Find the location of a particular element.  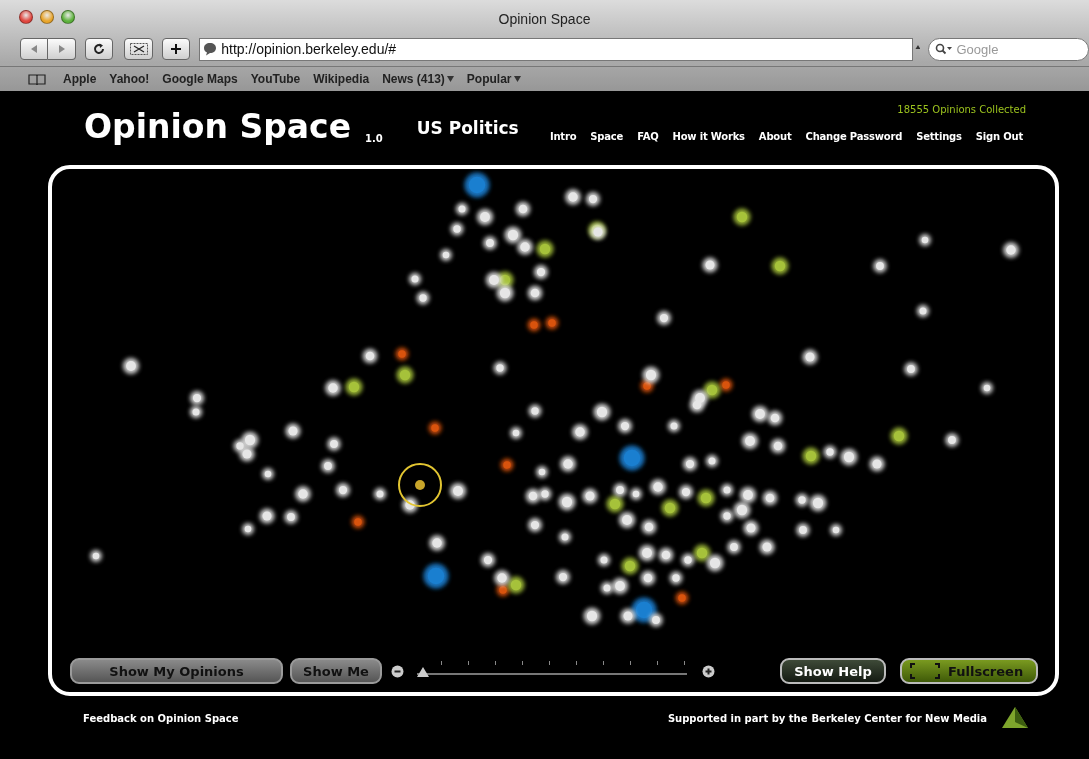

nav-link: Settings is located at coordinates (939, 136).